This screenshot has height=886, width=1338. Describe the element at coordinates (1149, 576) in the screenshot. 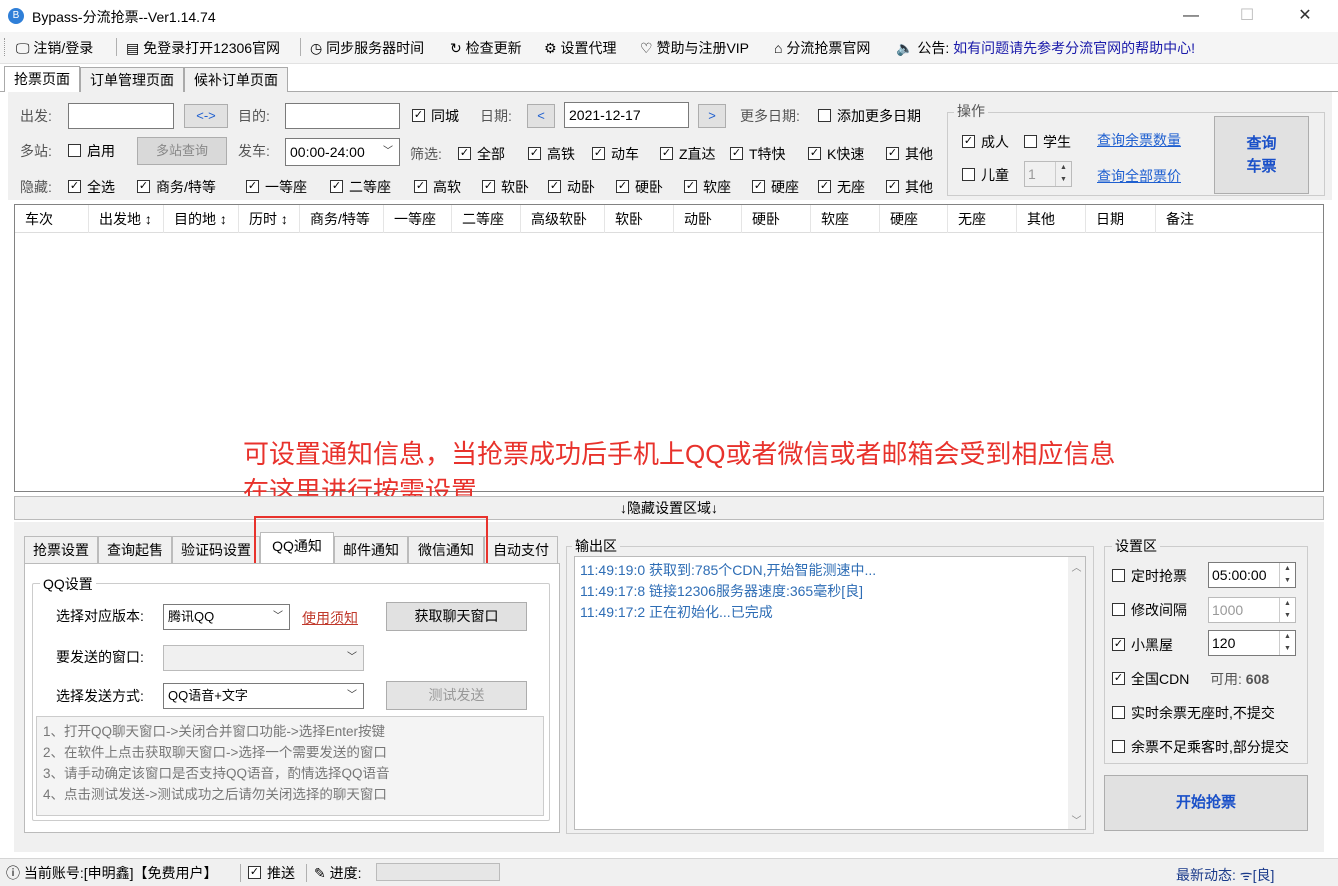

I see `timed-grab-checkbox: 定时抢票` at that location.